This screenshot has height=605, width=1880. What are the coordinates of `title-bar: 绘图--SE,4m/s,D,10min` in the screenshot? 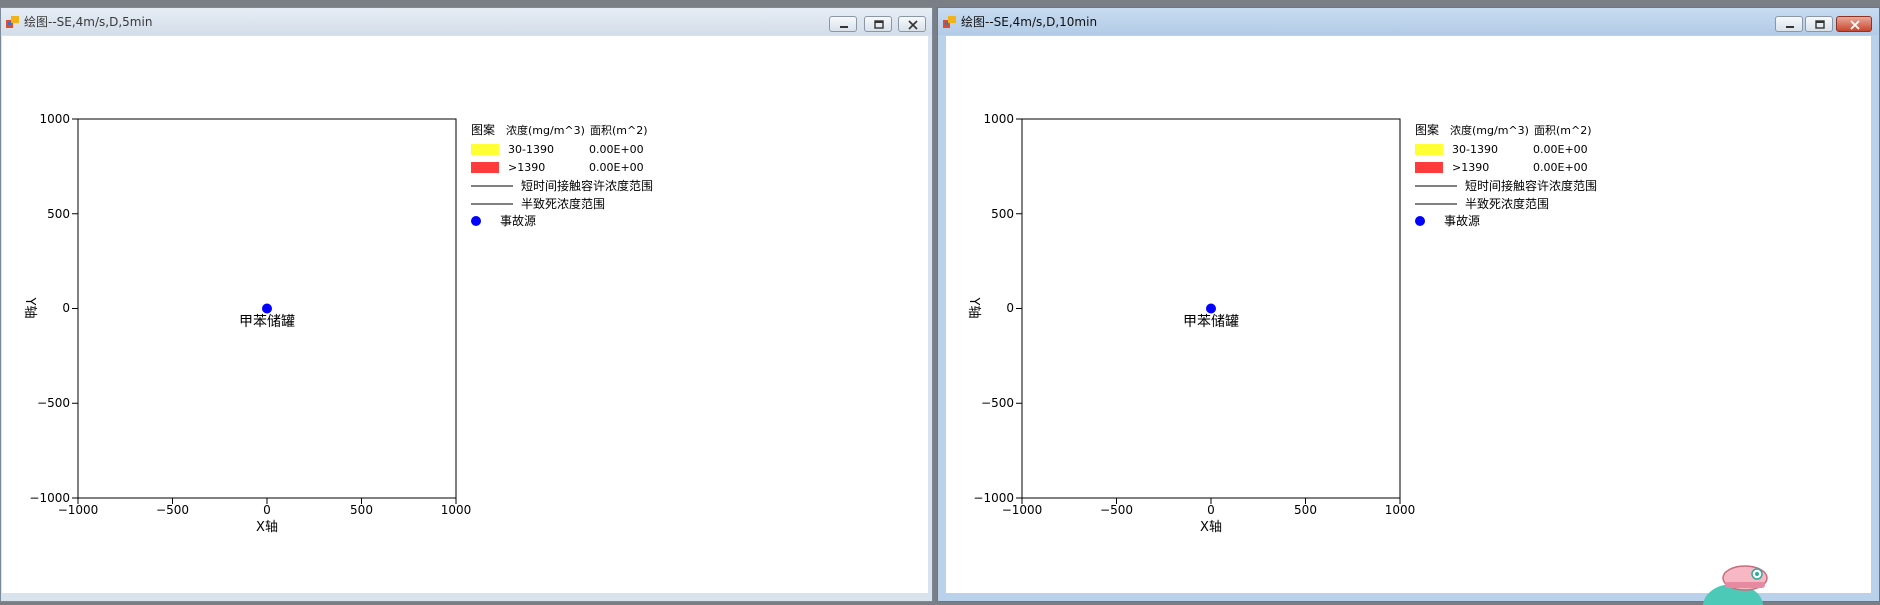 It's located at (1408, 21).